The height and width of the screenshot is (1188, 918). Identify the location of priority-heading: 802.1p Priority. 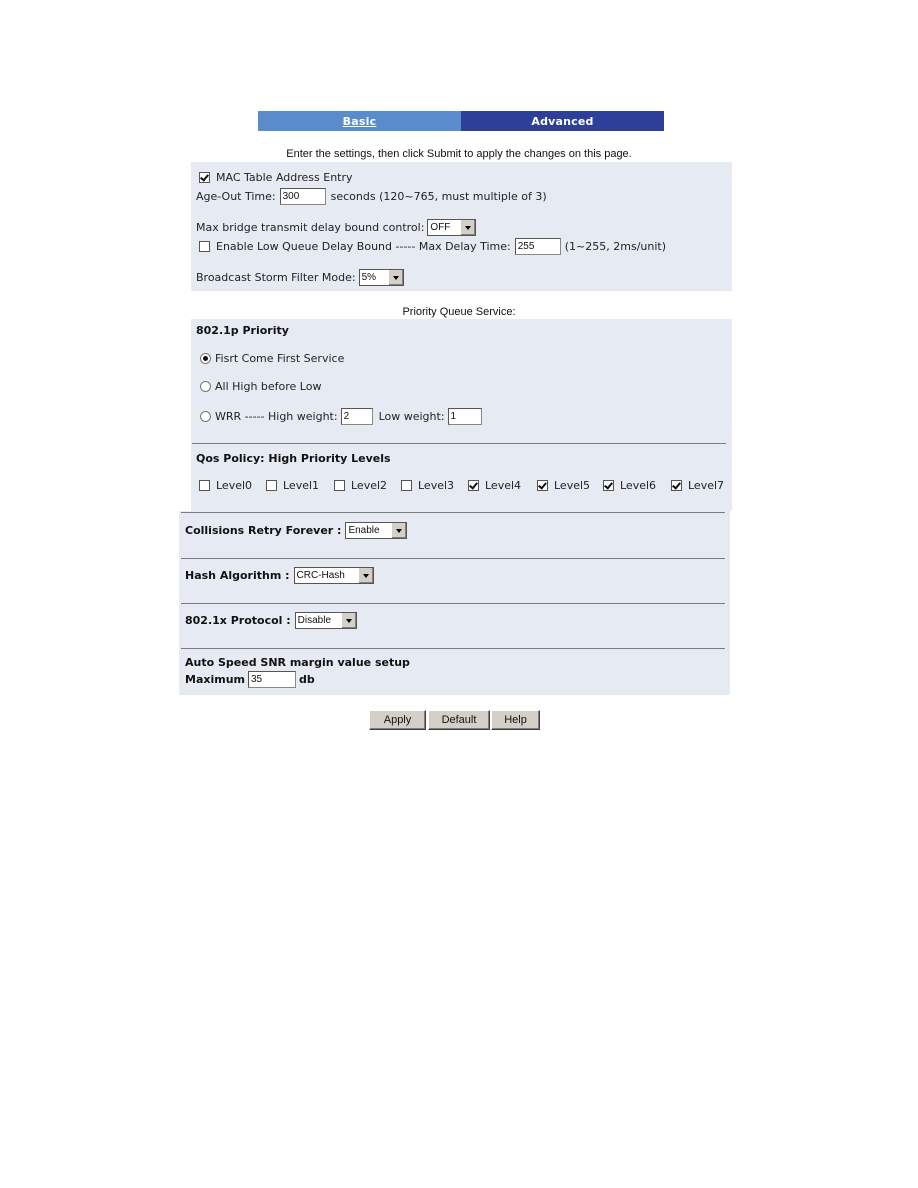
(242, 330).